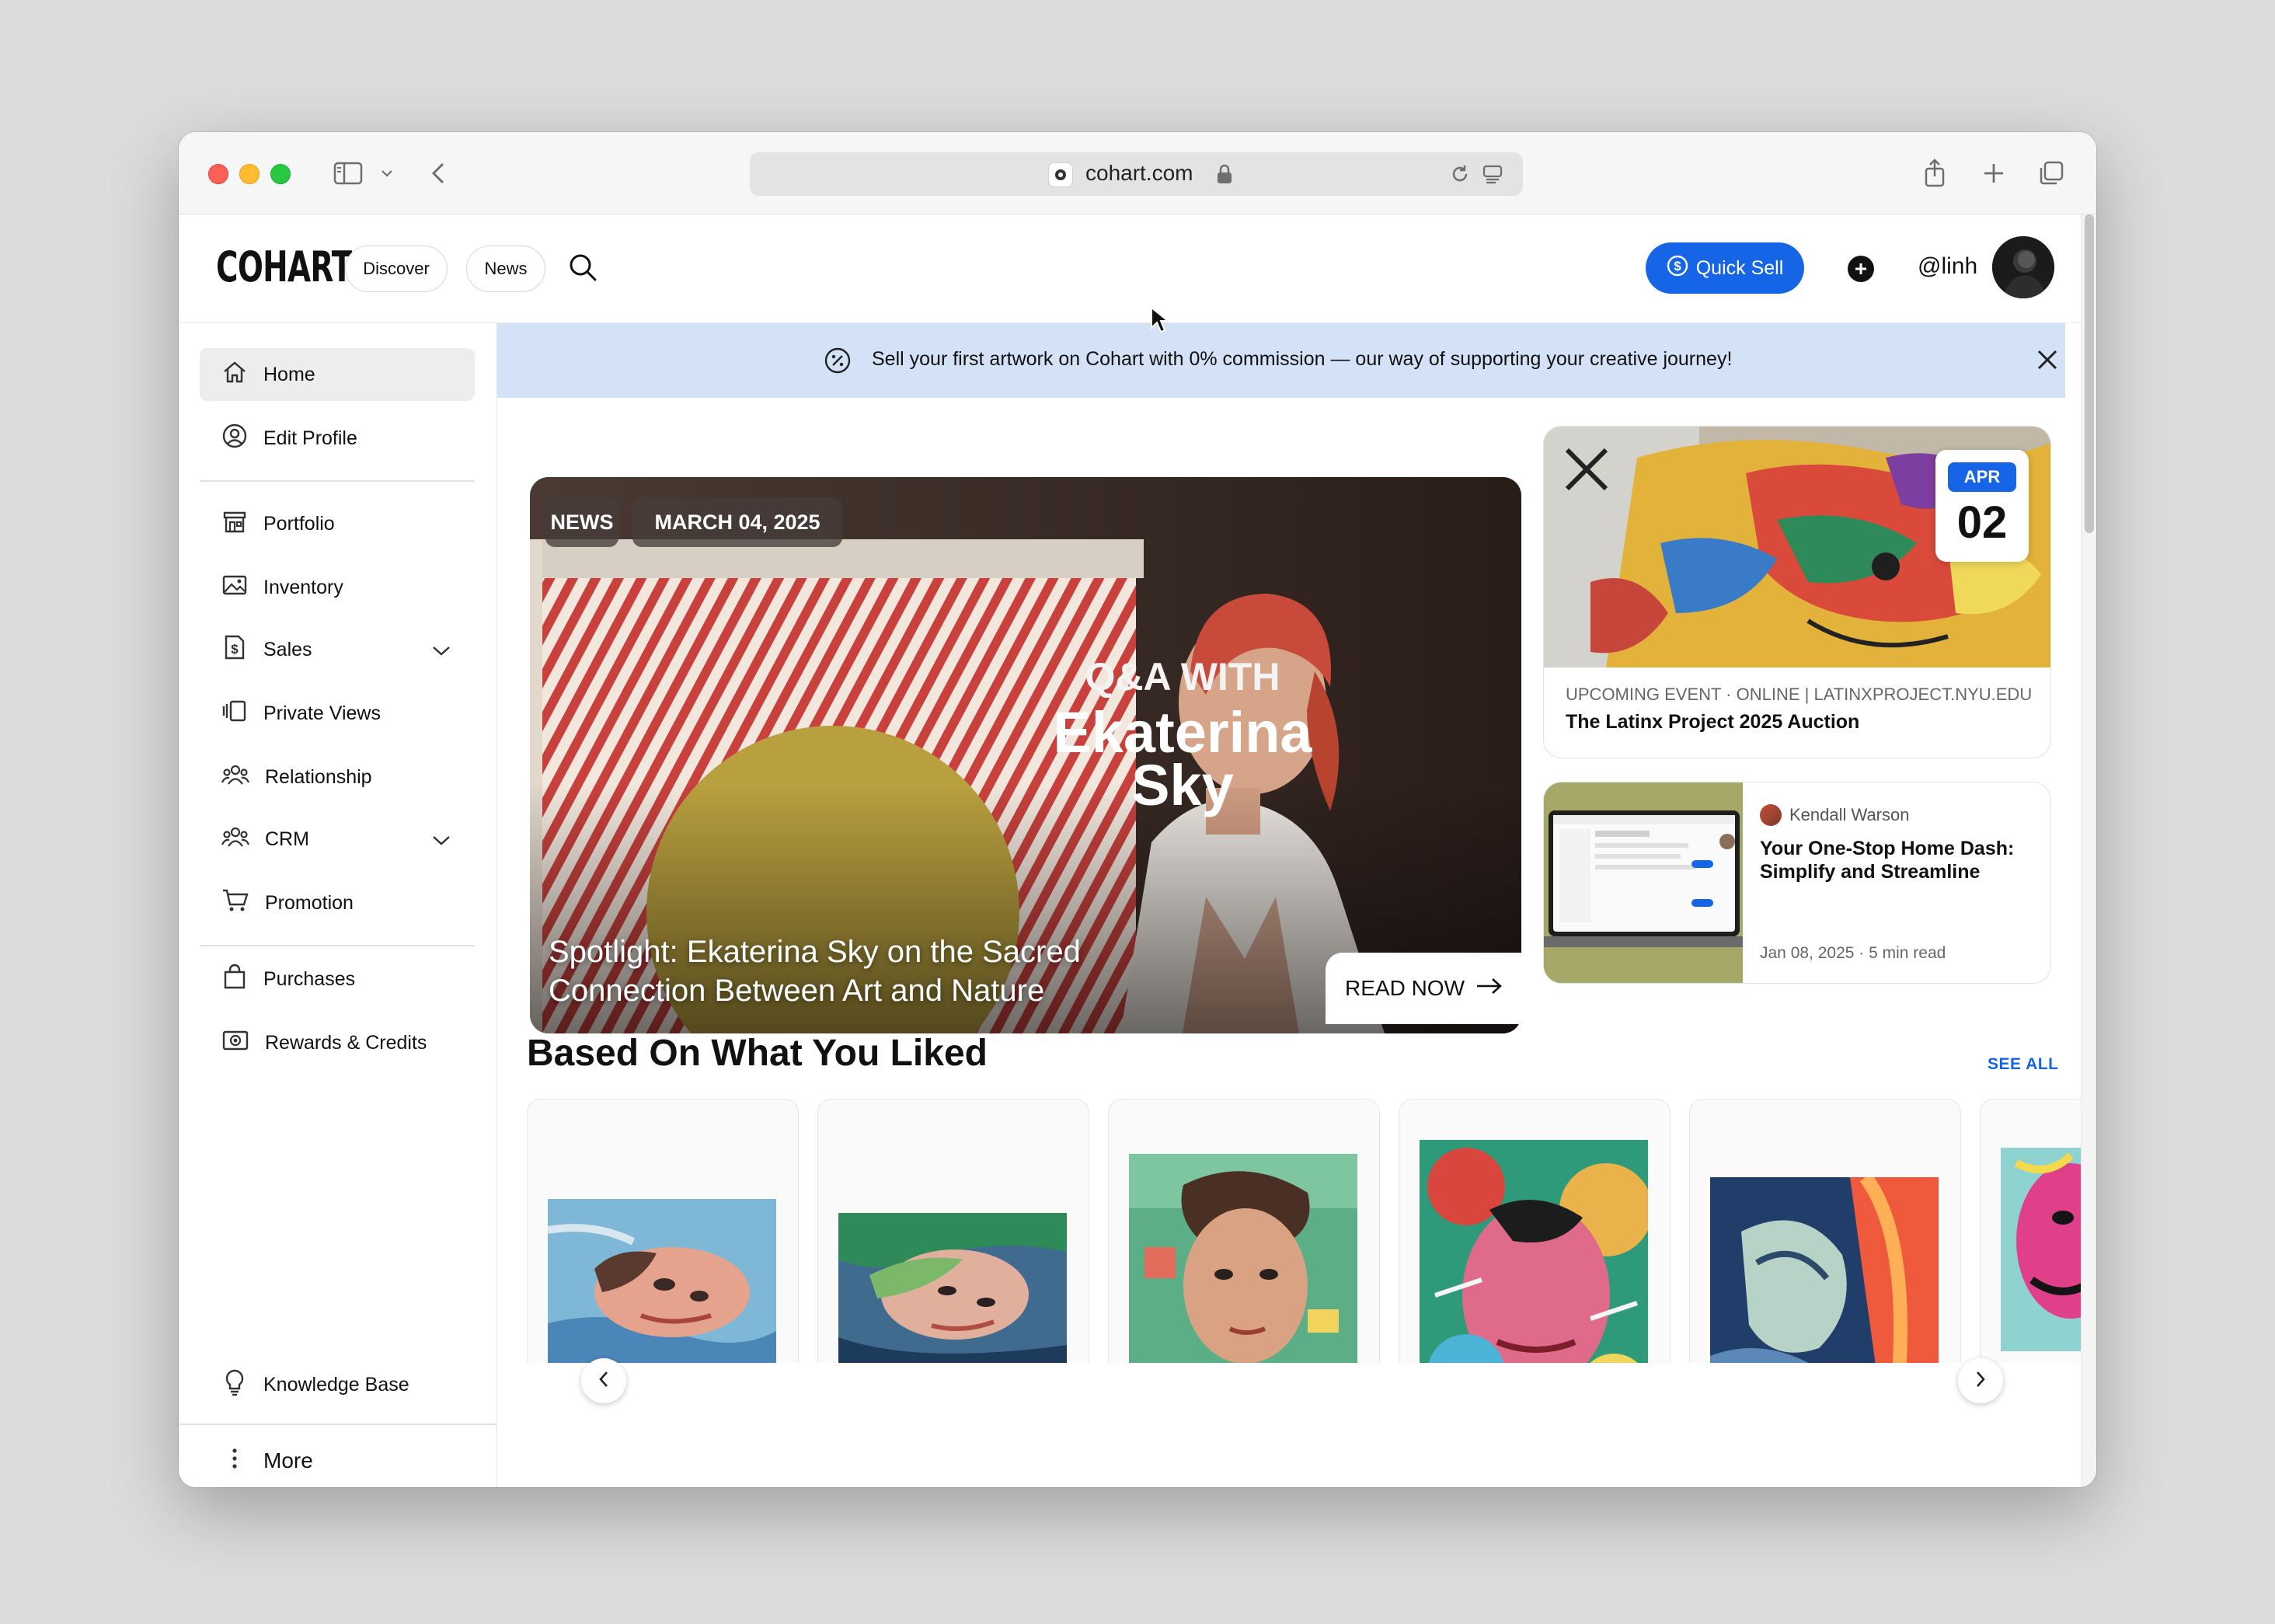  I want to click on read-now-button: READ NOW, so click(1424, 988).